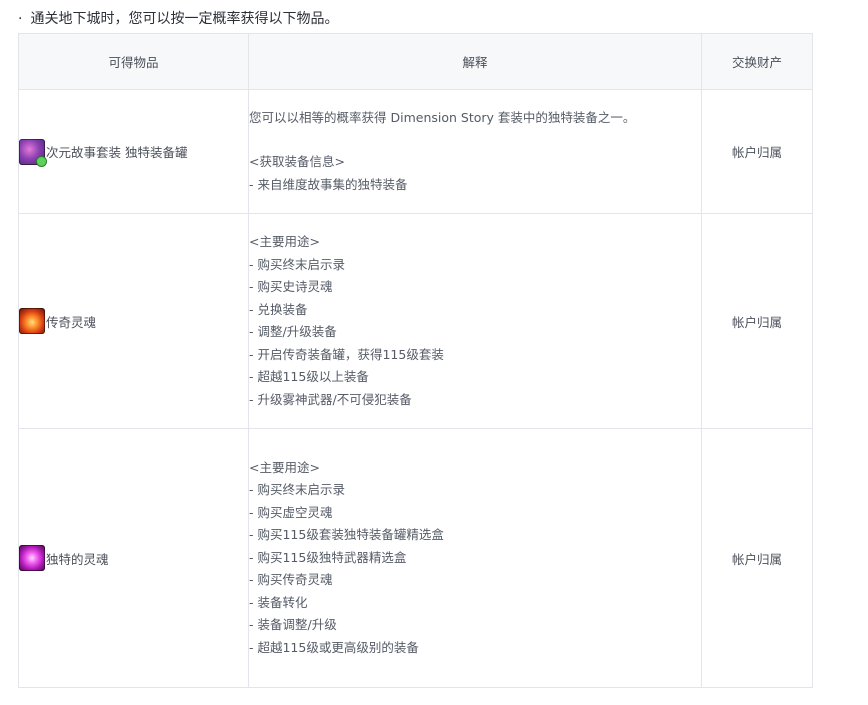 Image resolution: width=868 pixels, height=705 pixels. I want to click on description-line: - 购买115级套装独特装备罐精选盒, so click(346, 535).